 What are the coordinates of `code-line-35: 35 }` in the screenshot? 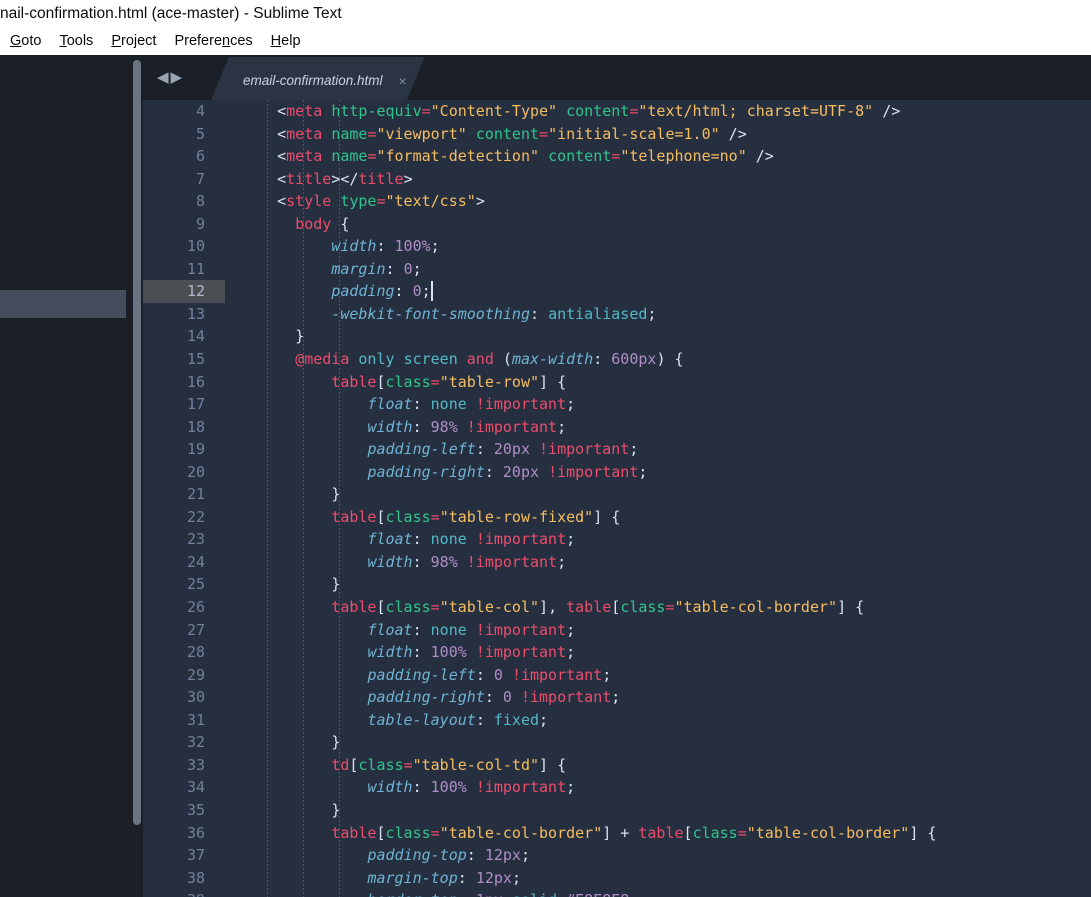 It's located at (617, 810).